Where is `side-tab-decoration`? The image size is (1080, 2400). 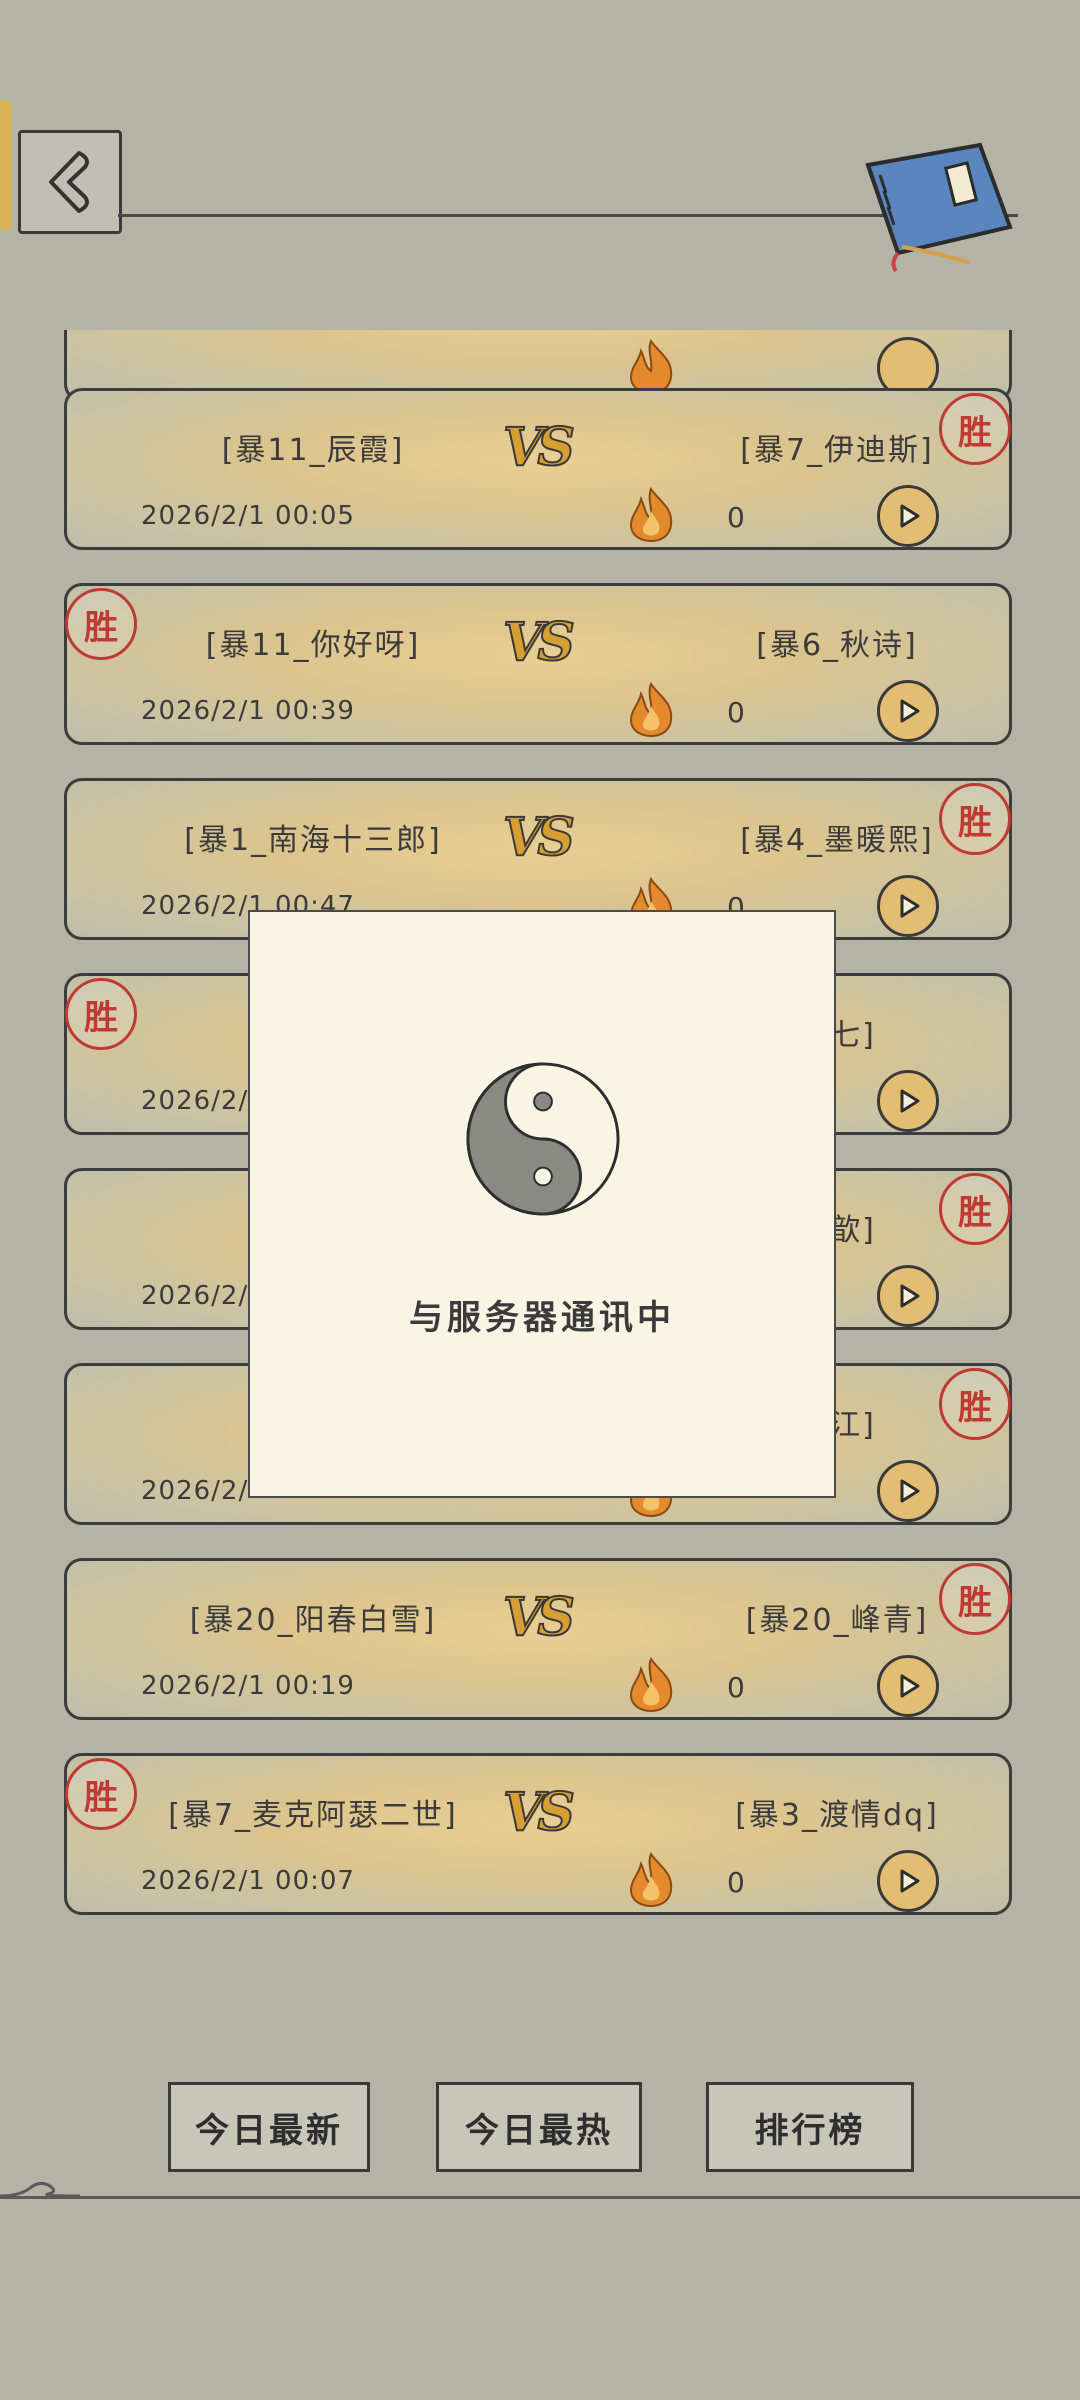
side-tab-decoration is located at coordinates (6, 165).